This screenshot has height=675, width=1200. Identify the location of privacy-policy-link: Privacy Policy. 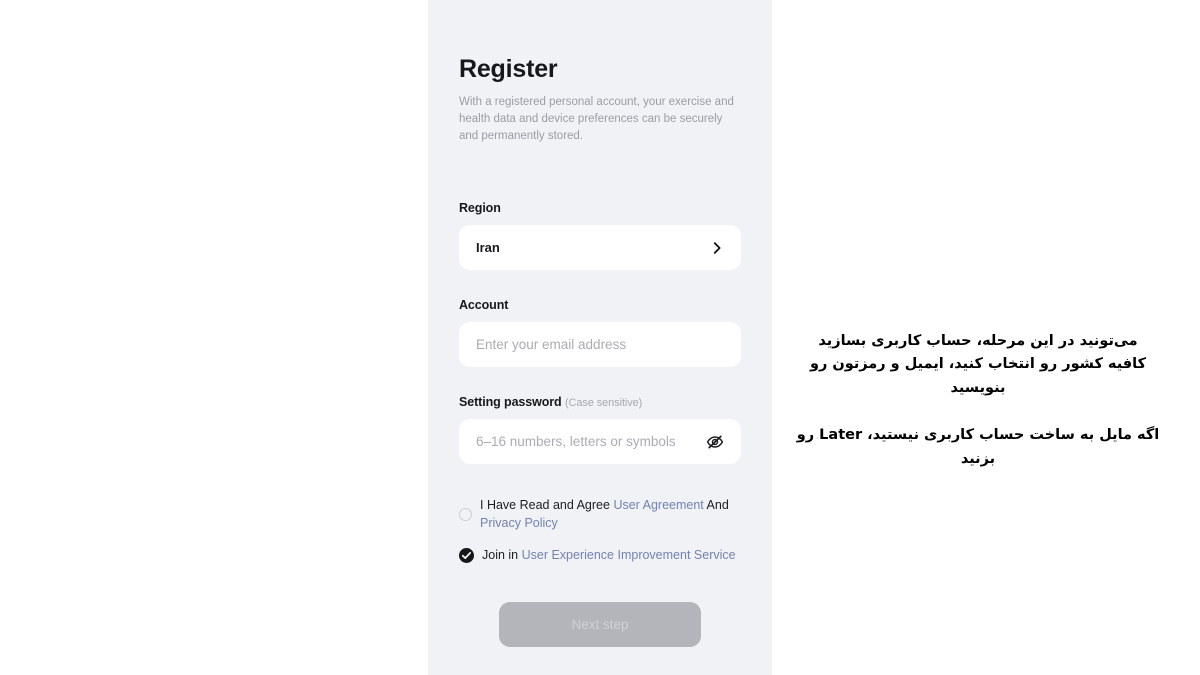
(519, 523).